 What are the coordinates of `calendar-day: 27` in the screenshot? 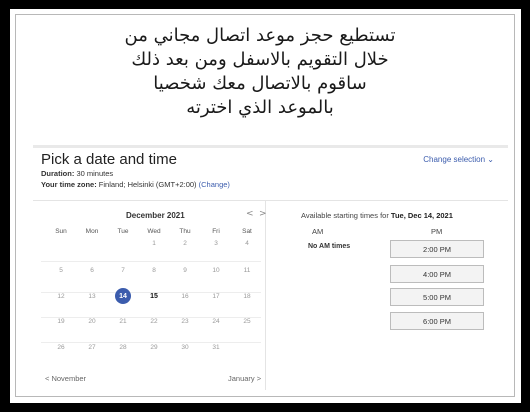 It's located at (92, 347).